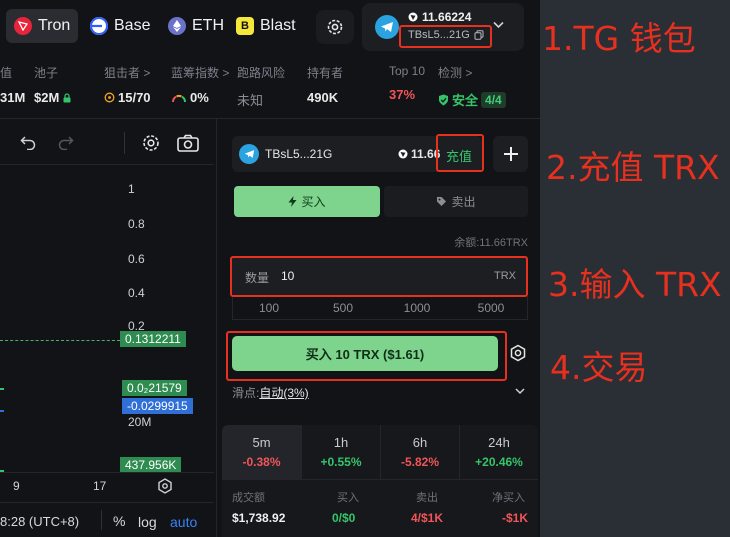  Describe the element at coordinates (196, 26) in the screenshot. I see `chain-tab-eth: ETH` at that location.